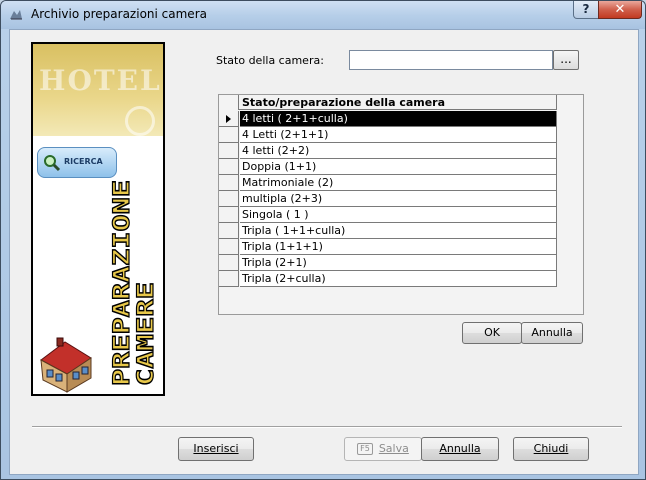 Image resolution: width=646 pixels, height=480 pixels. I want to click on chiudi-button: Chiudi, so click(551, 449).